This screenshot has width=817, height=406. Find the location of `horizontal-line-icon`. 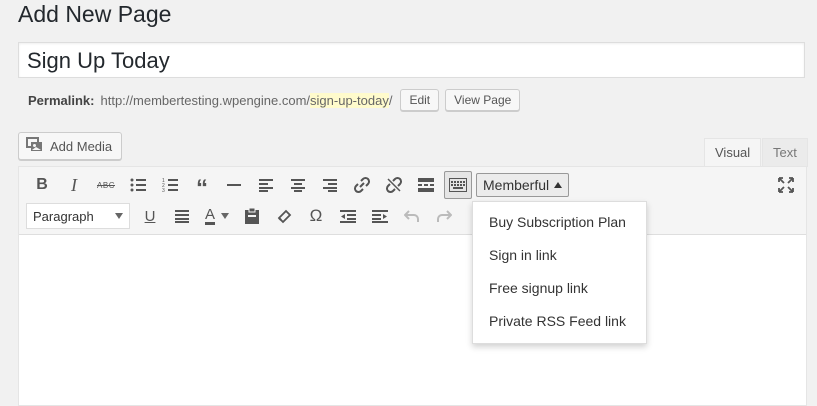

horizontal-line-icon is located at coordinates (234, 185).